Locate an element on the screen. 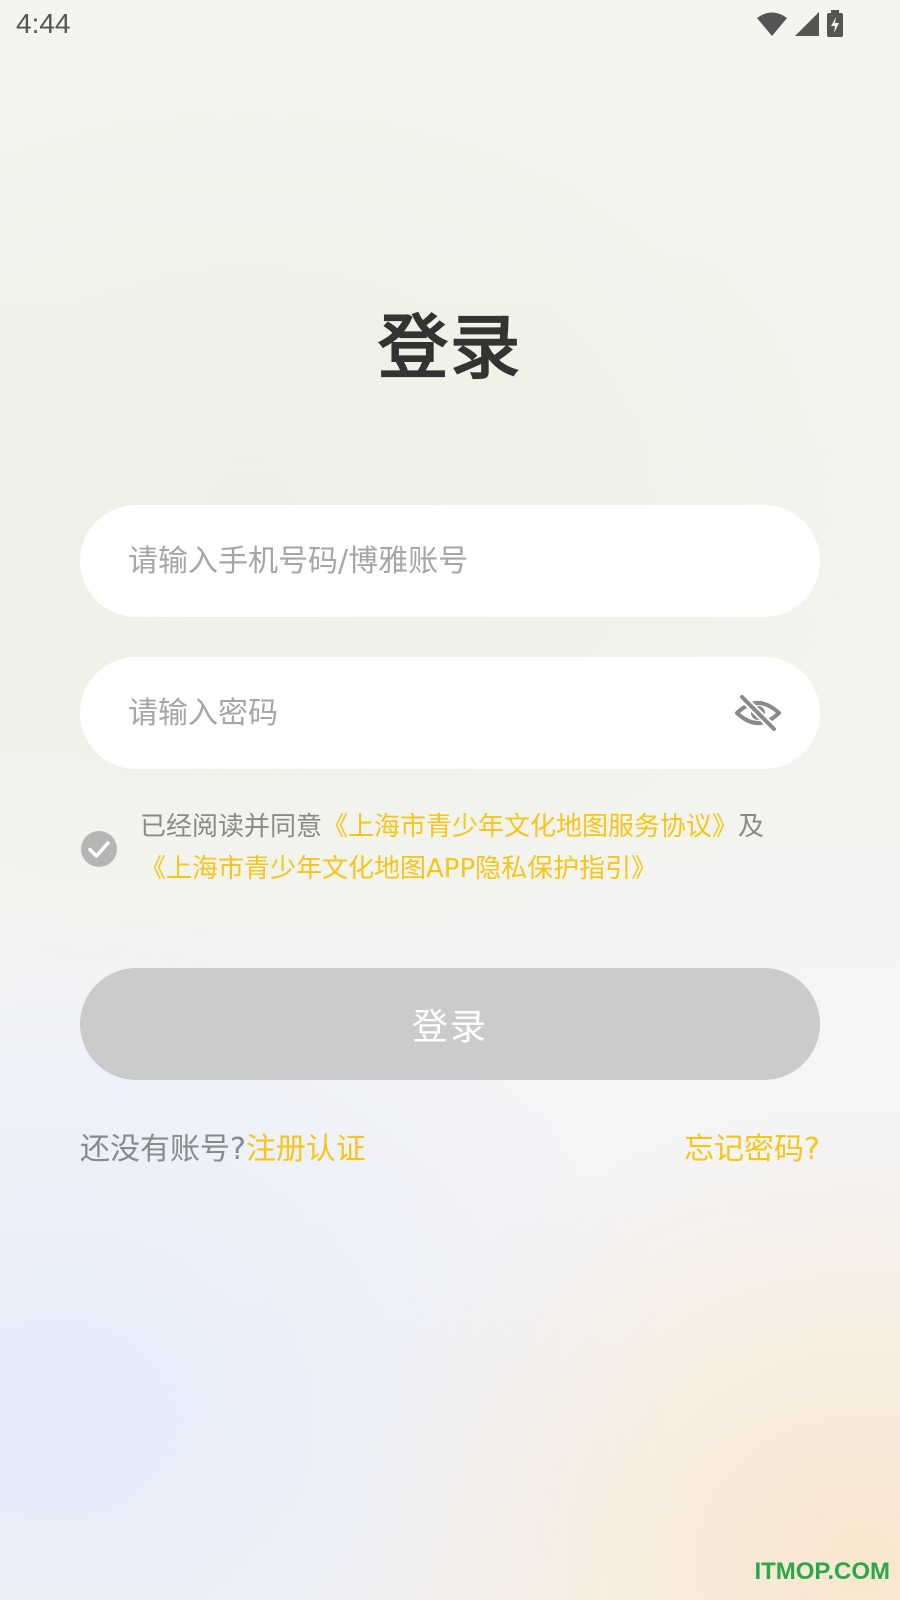 The height and width of the screenshot is (1600, 900). watermark: ITMOP.COM is located at coordinates (822, 1571).